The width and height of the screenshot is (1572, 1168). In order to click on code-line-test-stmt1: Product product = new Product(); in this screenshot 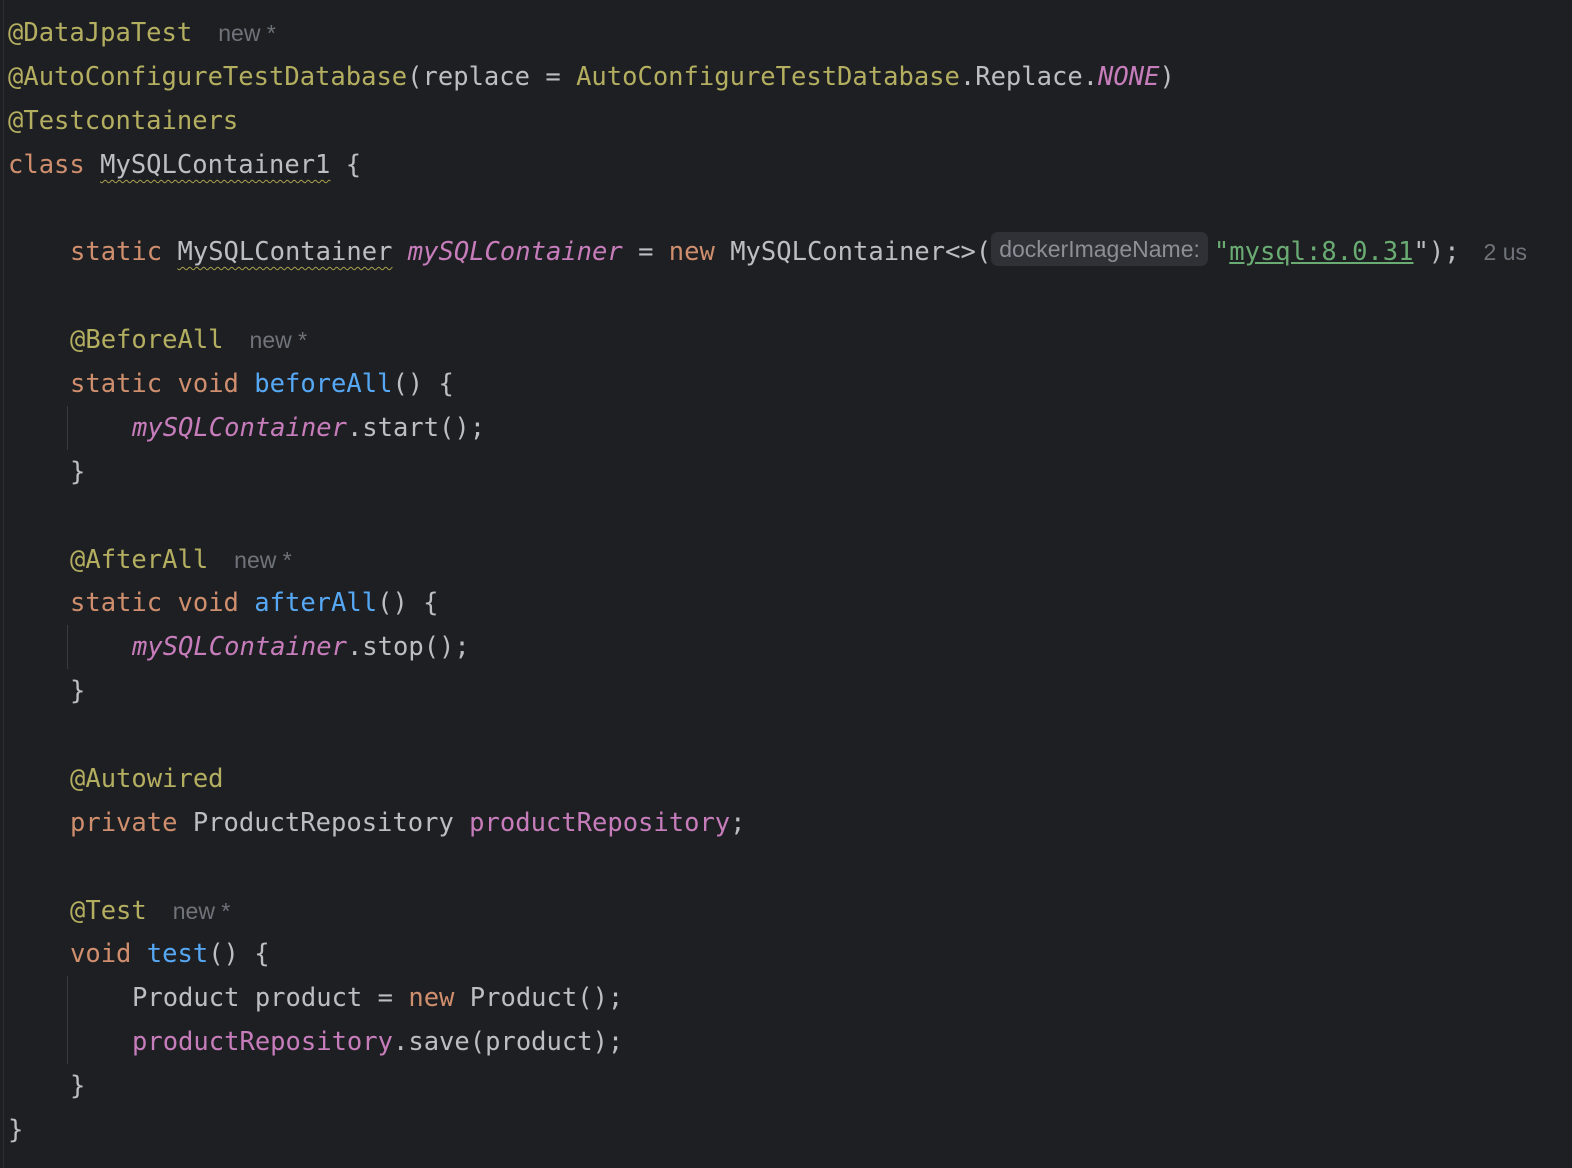, I will do `click(377, 998)`.